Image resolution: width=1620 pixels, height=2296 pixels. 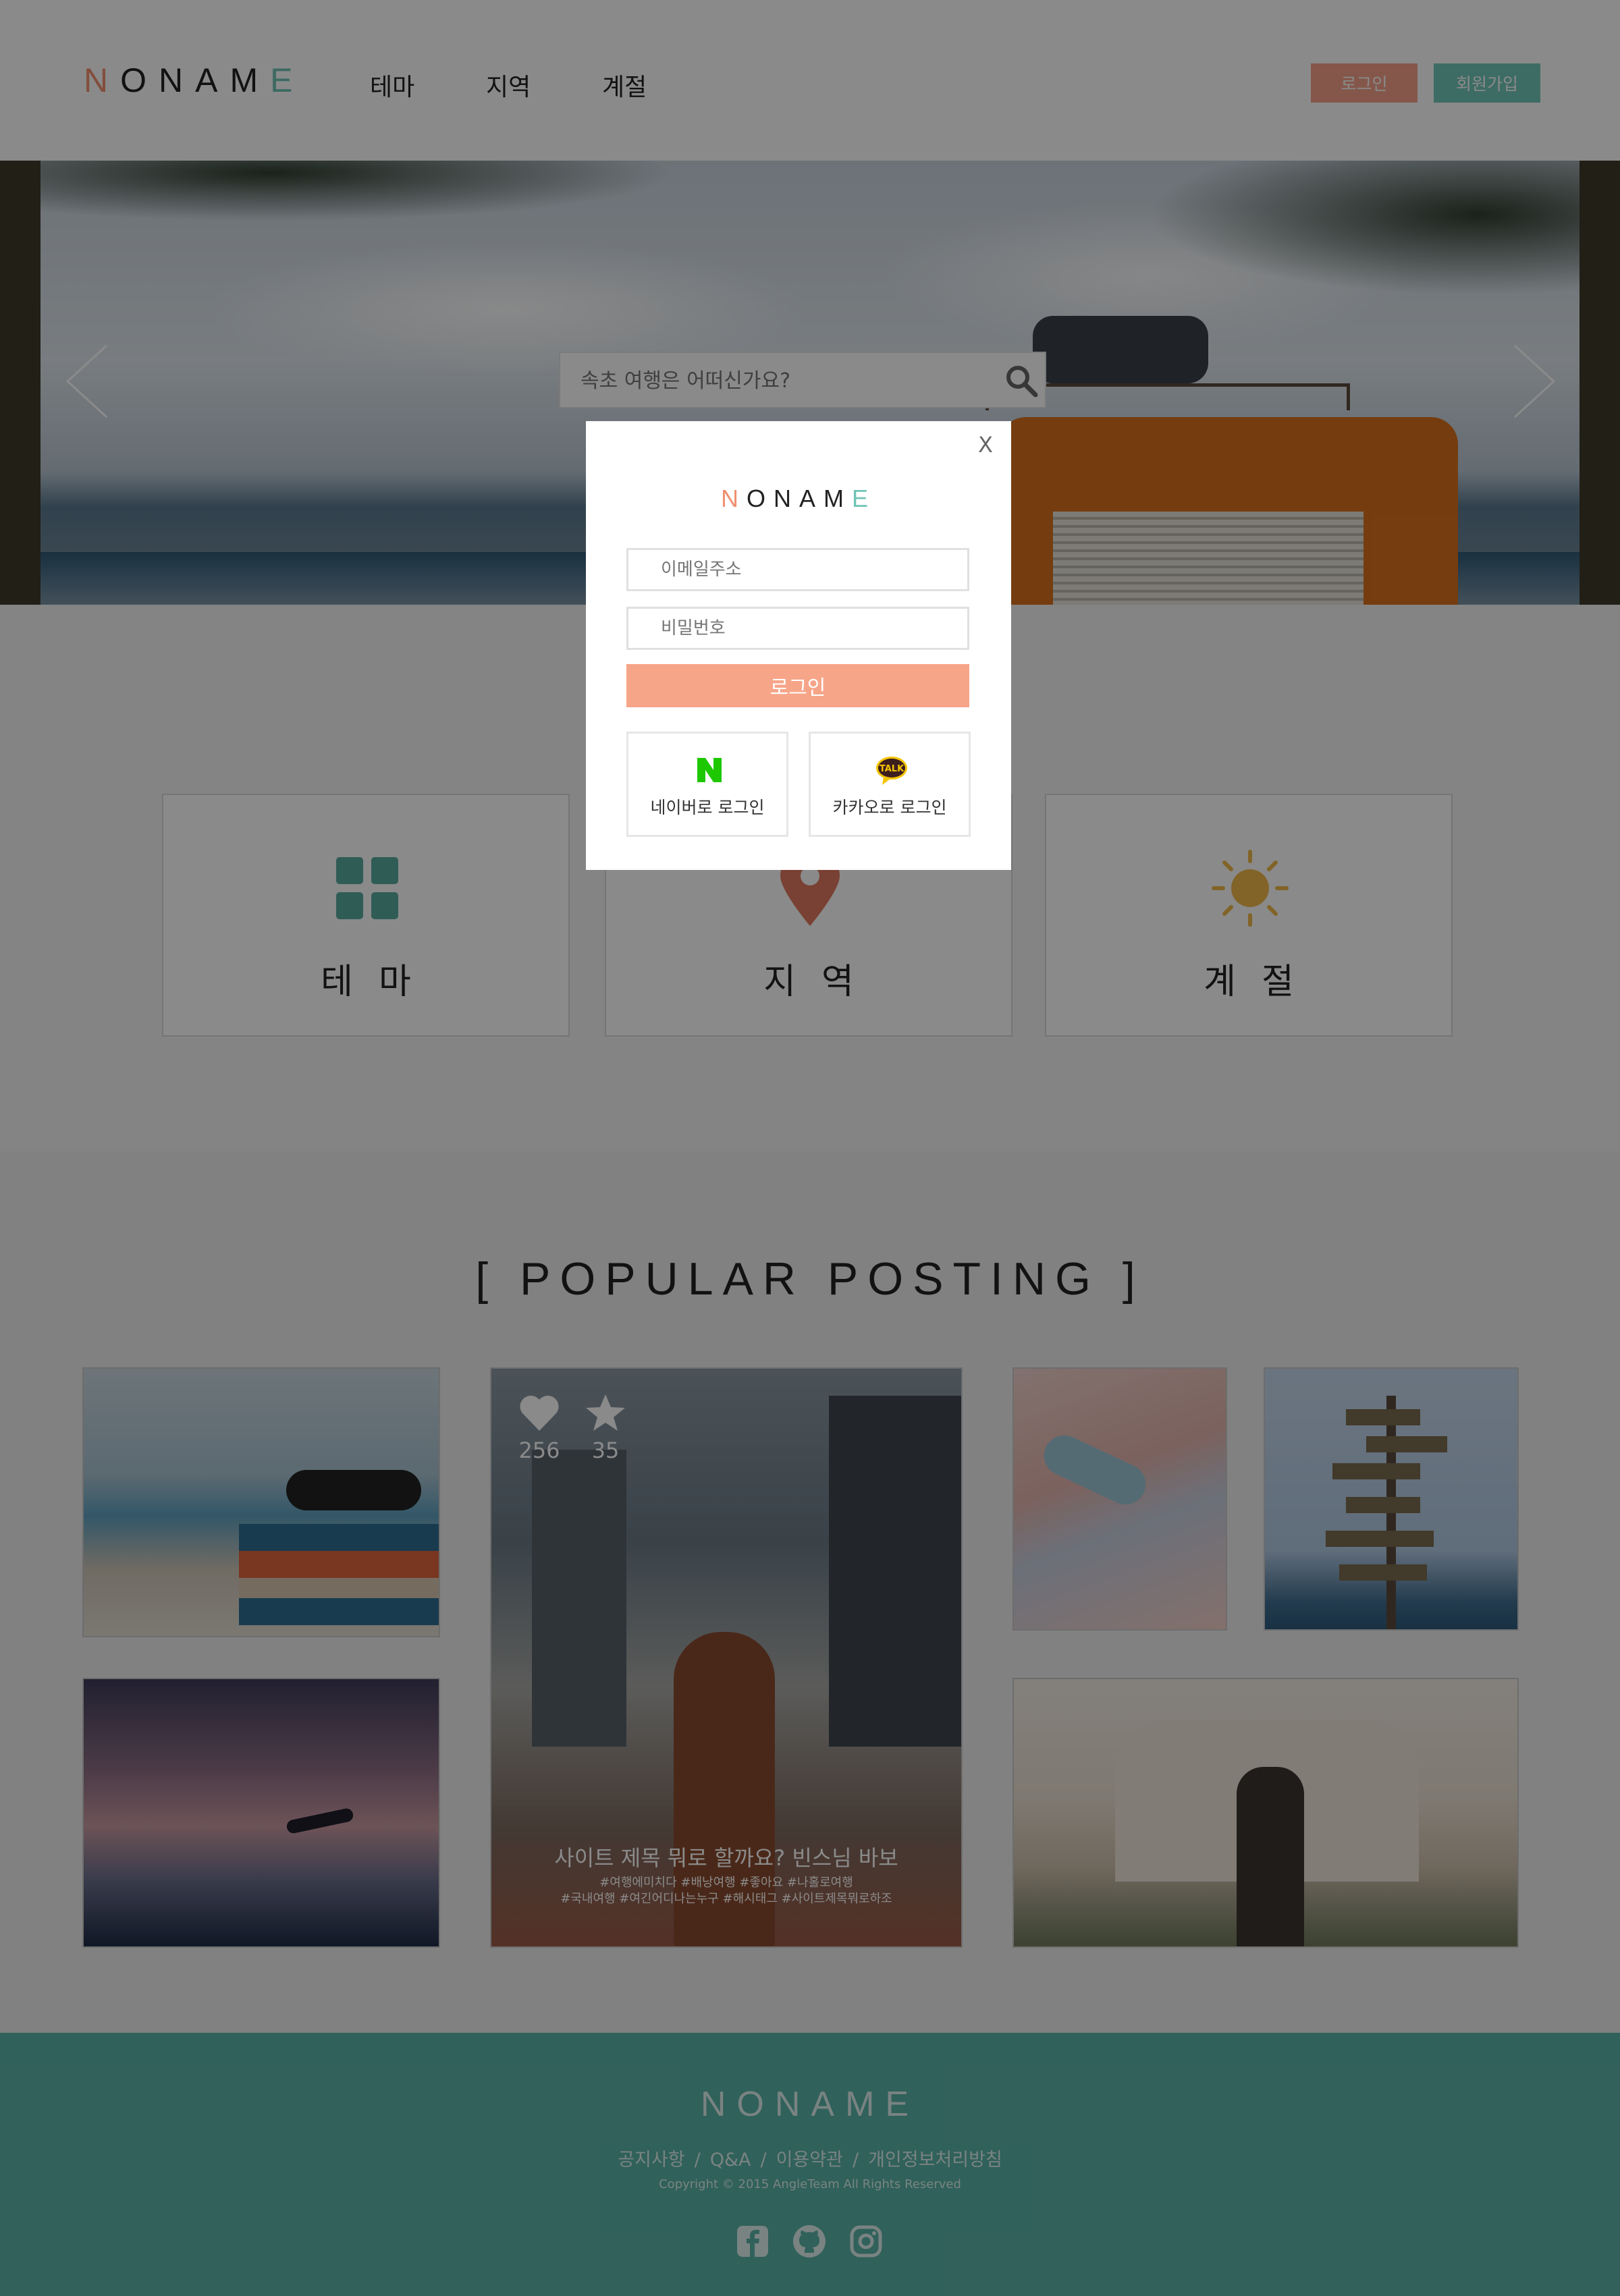 What do you see at coordinates (707, 807) in the screenshot?
I see `naver-login-label: 네이버로 로그인` at bounding box center [707, 807].